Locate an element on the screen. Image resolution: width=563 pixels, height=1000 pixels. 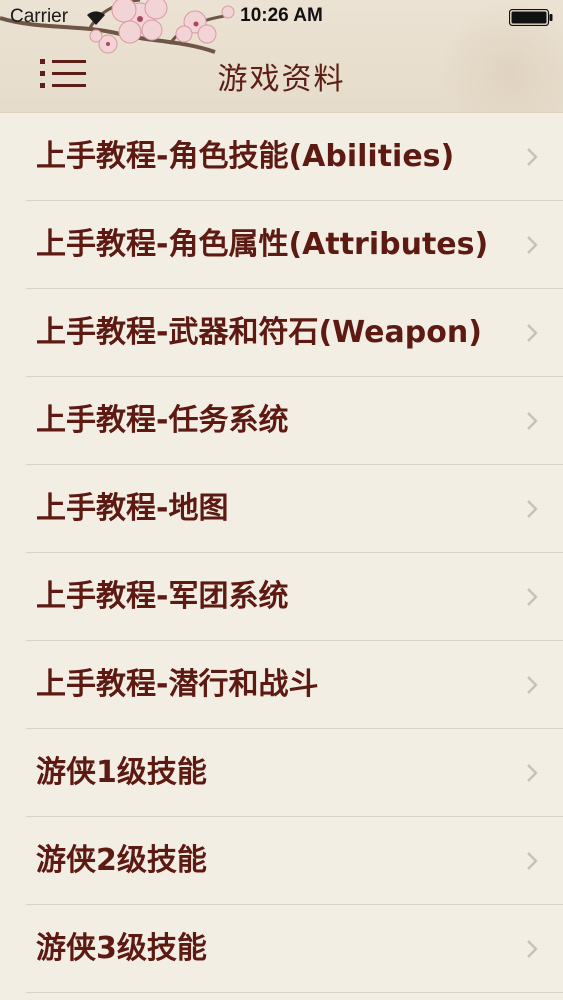
list-item-label: 上手教程-潜行和战斗 is located at coordinates (177, 684).